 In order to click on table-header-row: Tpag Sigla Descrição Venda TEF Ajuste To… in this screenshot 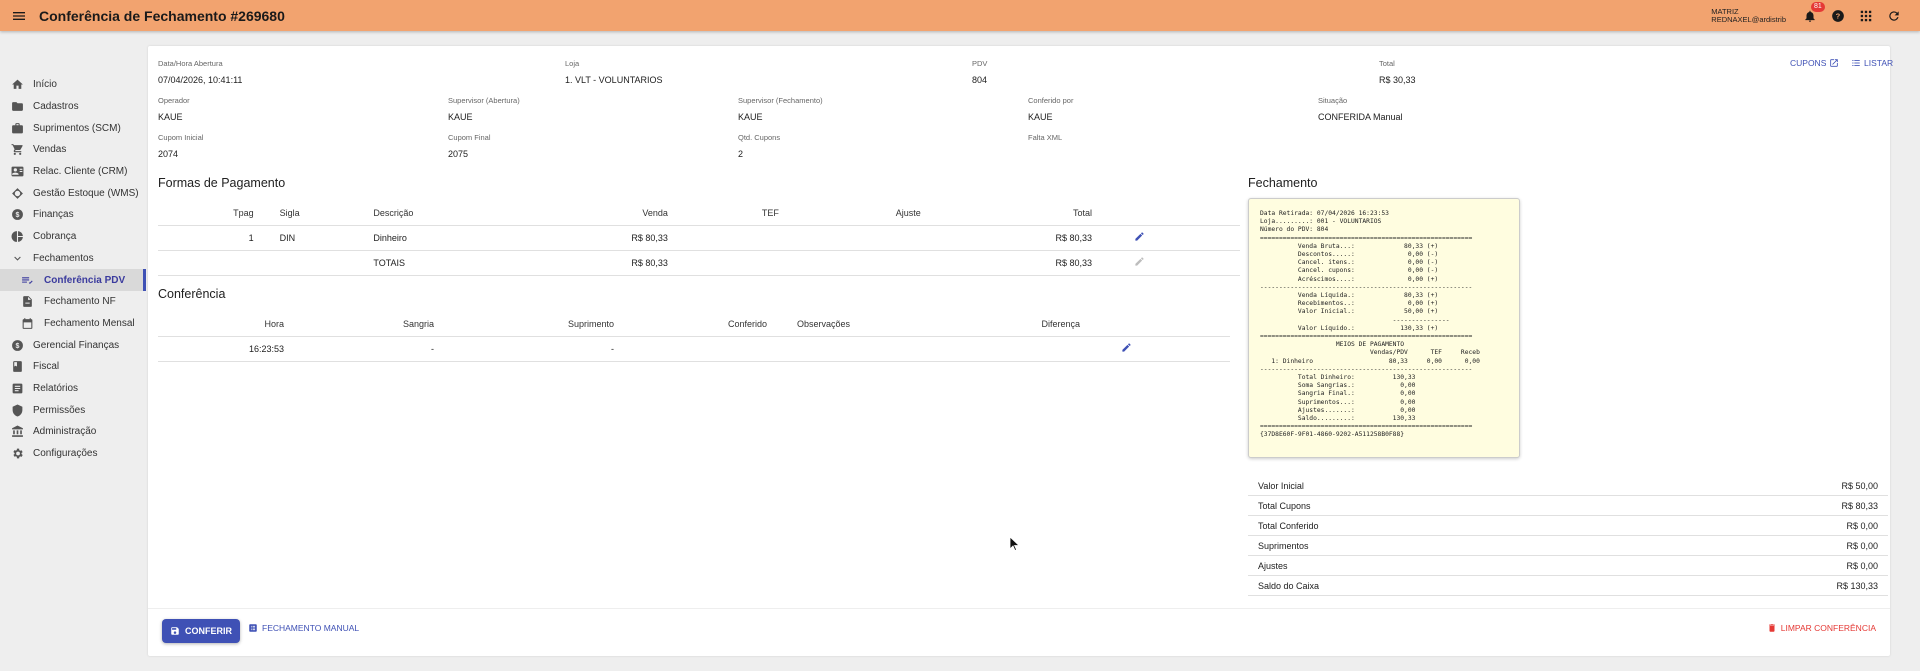, I will do `click(699, 213)`.